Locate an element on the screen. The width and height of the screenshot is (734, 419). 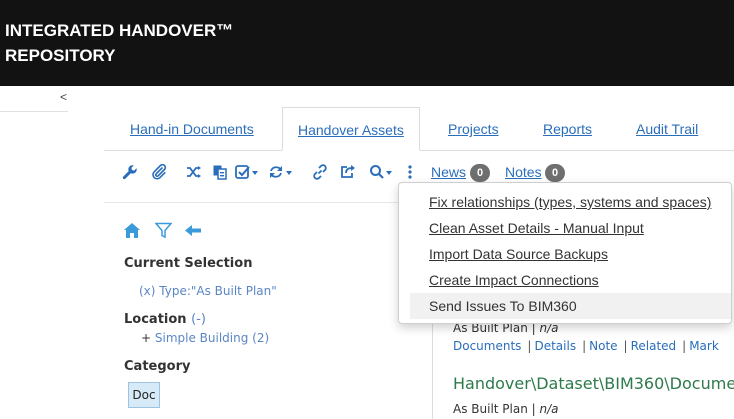
app-title-line1: INTEGRATED HANDOVER™ is located at coordinates (119, 30).